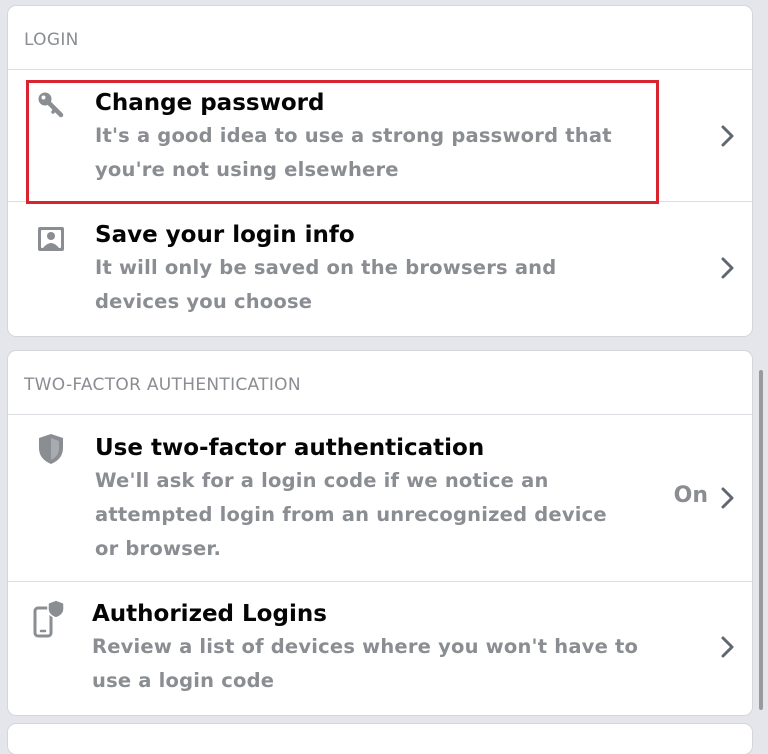  What do you see at coordinates (761, 540) in the screenshot?
I see `scrollbar` at bounding box center [761, 540].